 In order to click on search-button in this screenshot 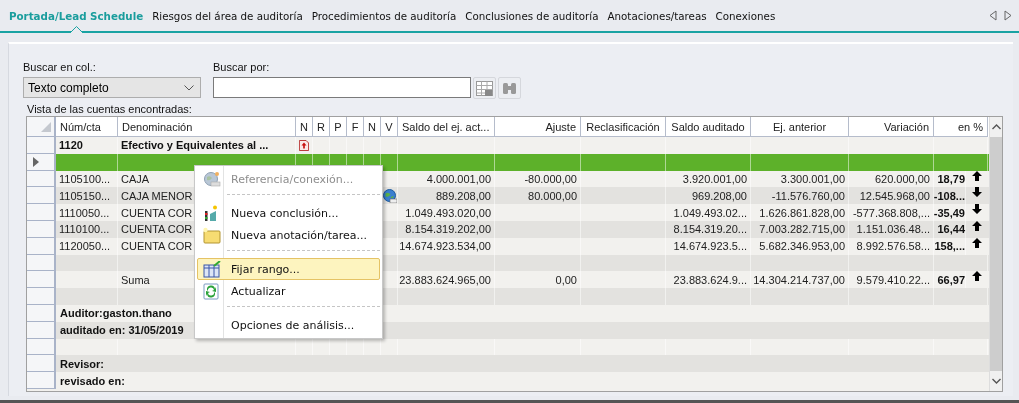, I will do `click(509, 88)`.